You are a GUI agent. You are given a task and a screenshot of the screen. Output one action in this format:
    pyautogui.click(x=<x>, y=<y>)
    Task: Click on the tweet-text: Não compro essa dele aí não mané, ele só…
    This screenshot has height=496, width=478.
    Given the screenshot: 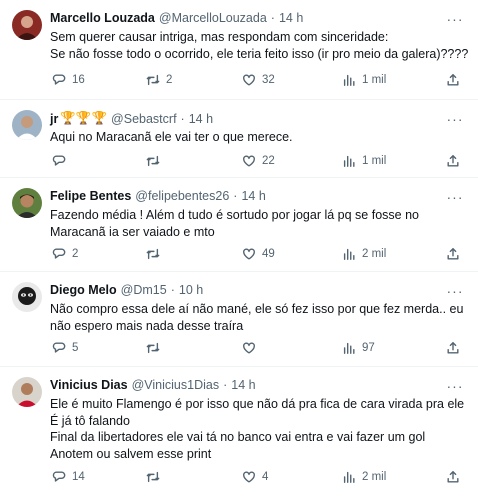 What is the action you would take?
    pyautogui.click(x=257, y=317)
    